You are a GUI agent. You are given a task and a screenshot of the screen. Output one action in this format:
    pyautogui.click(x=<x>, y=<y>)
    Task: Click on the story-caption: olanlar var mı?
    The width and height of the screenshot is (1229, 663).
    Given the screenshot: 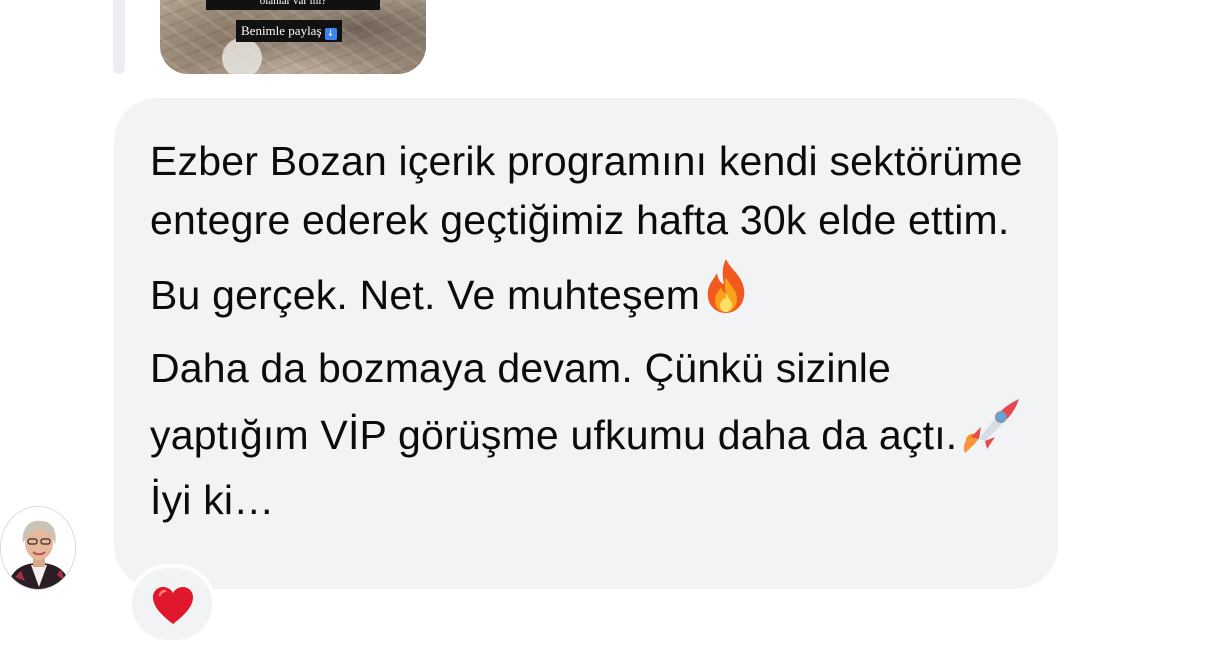 What is the action you would take?
    pyautogui.click(x=293, y=5)
    